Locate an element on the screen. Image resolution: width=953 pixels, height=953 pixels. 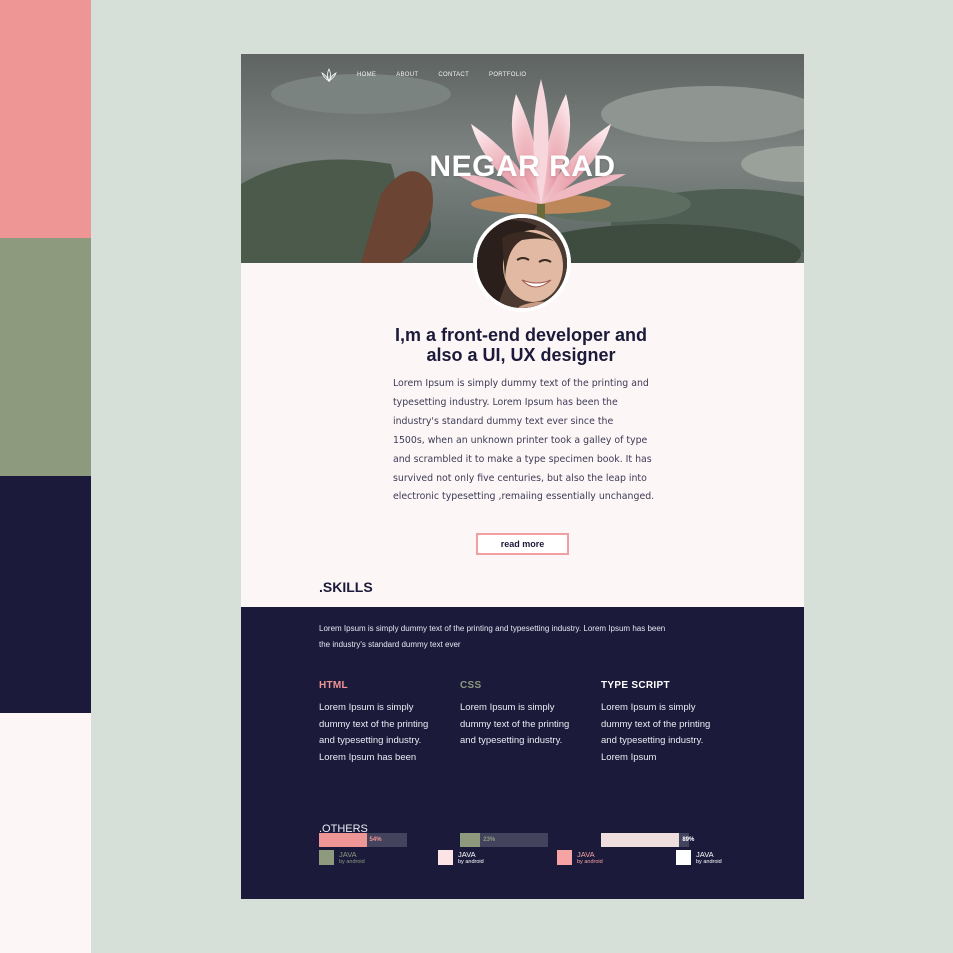
progress-label: 54% is located at coordinates (375, 840).